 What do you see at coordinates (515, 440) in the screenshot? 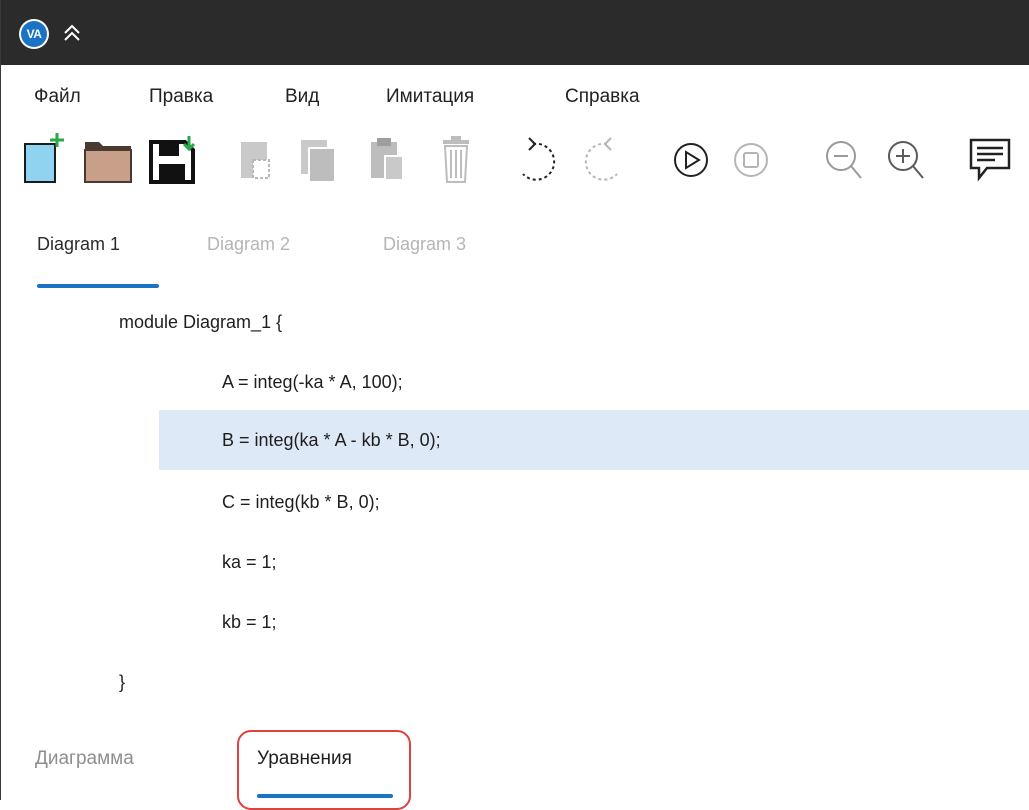
I see `code-line-highlighted: B = integ(ka * A - kb * B, 0);` at bounding box center [515, 440].